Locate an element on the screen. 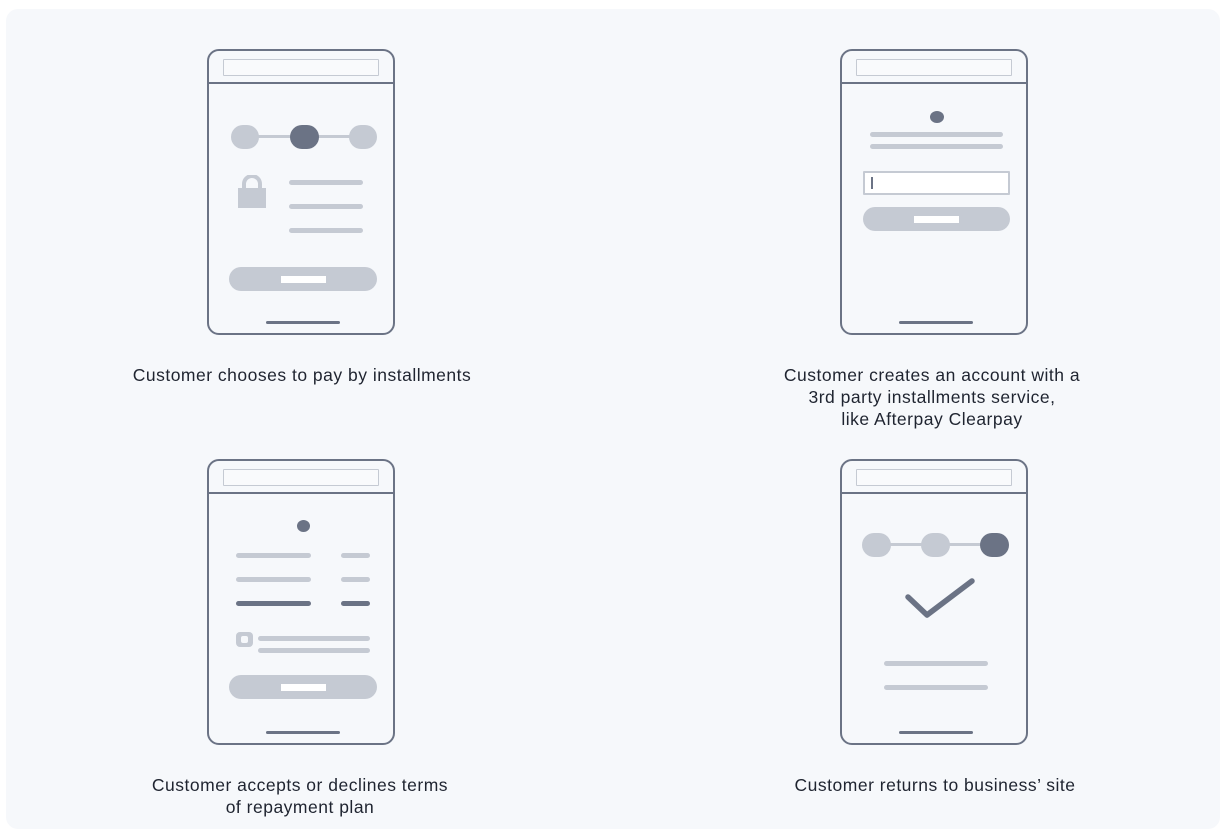 The width and height of the screenshot is (1223, 831). step-dot-2-active is located at coordinates (304, 137).